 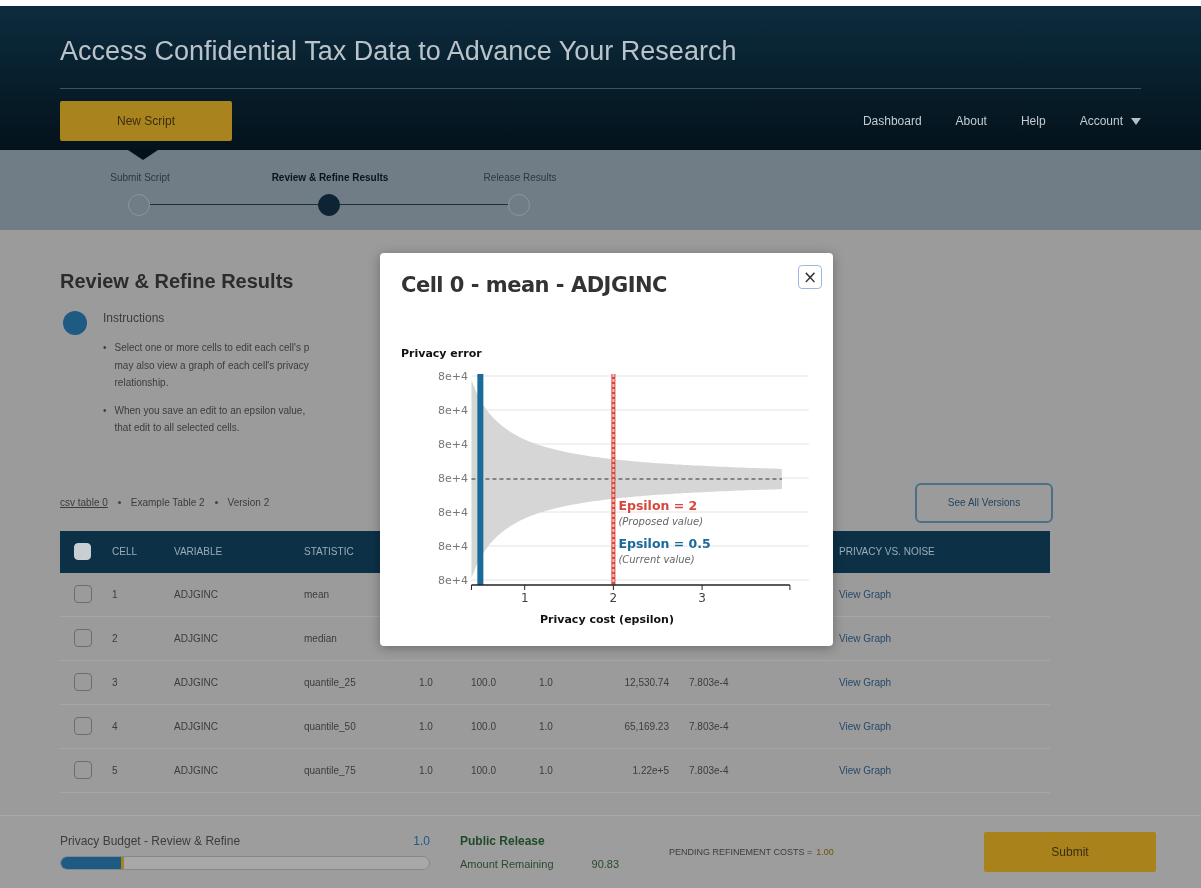 What do you see at coordinates (646, 682) in the screenshot?
I see `table-cell-text: 12,530.74` at bounding box center [646, 682].